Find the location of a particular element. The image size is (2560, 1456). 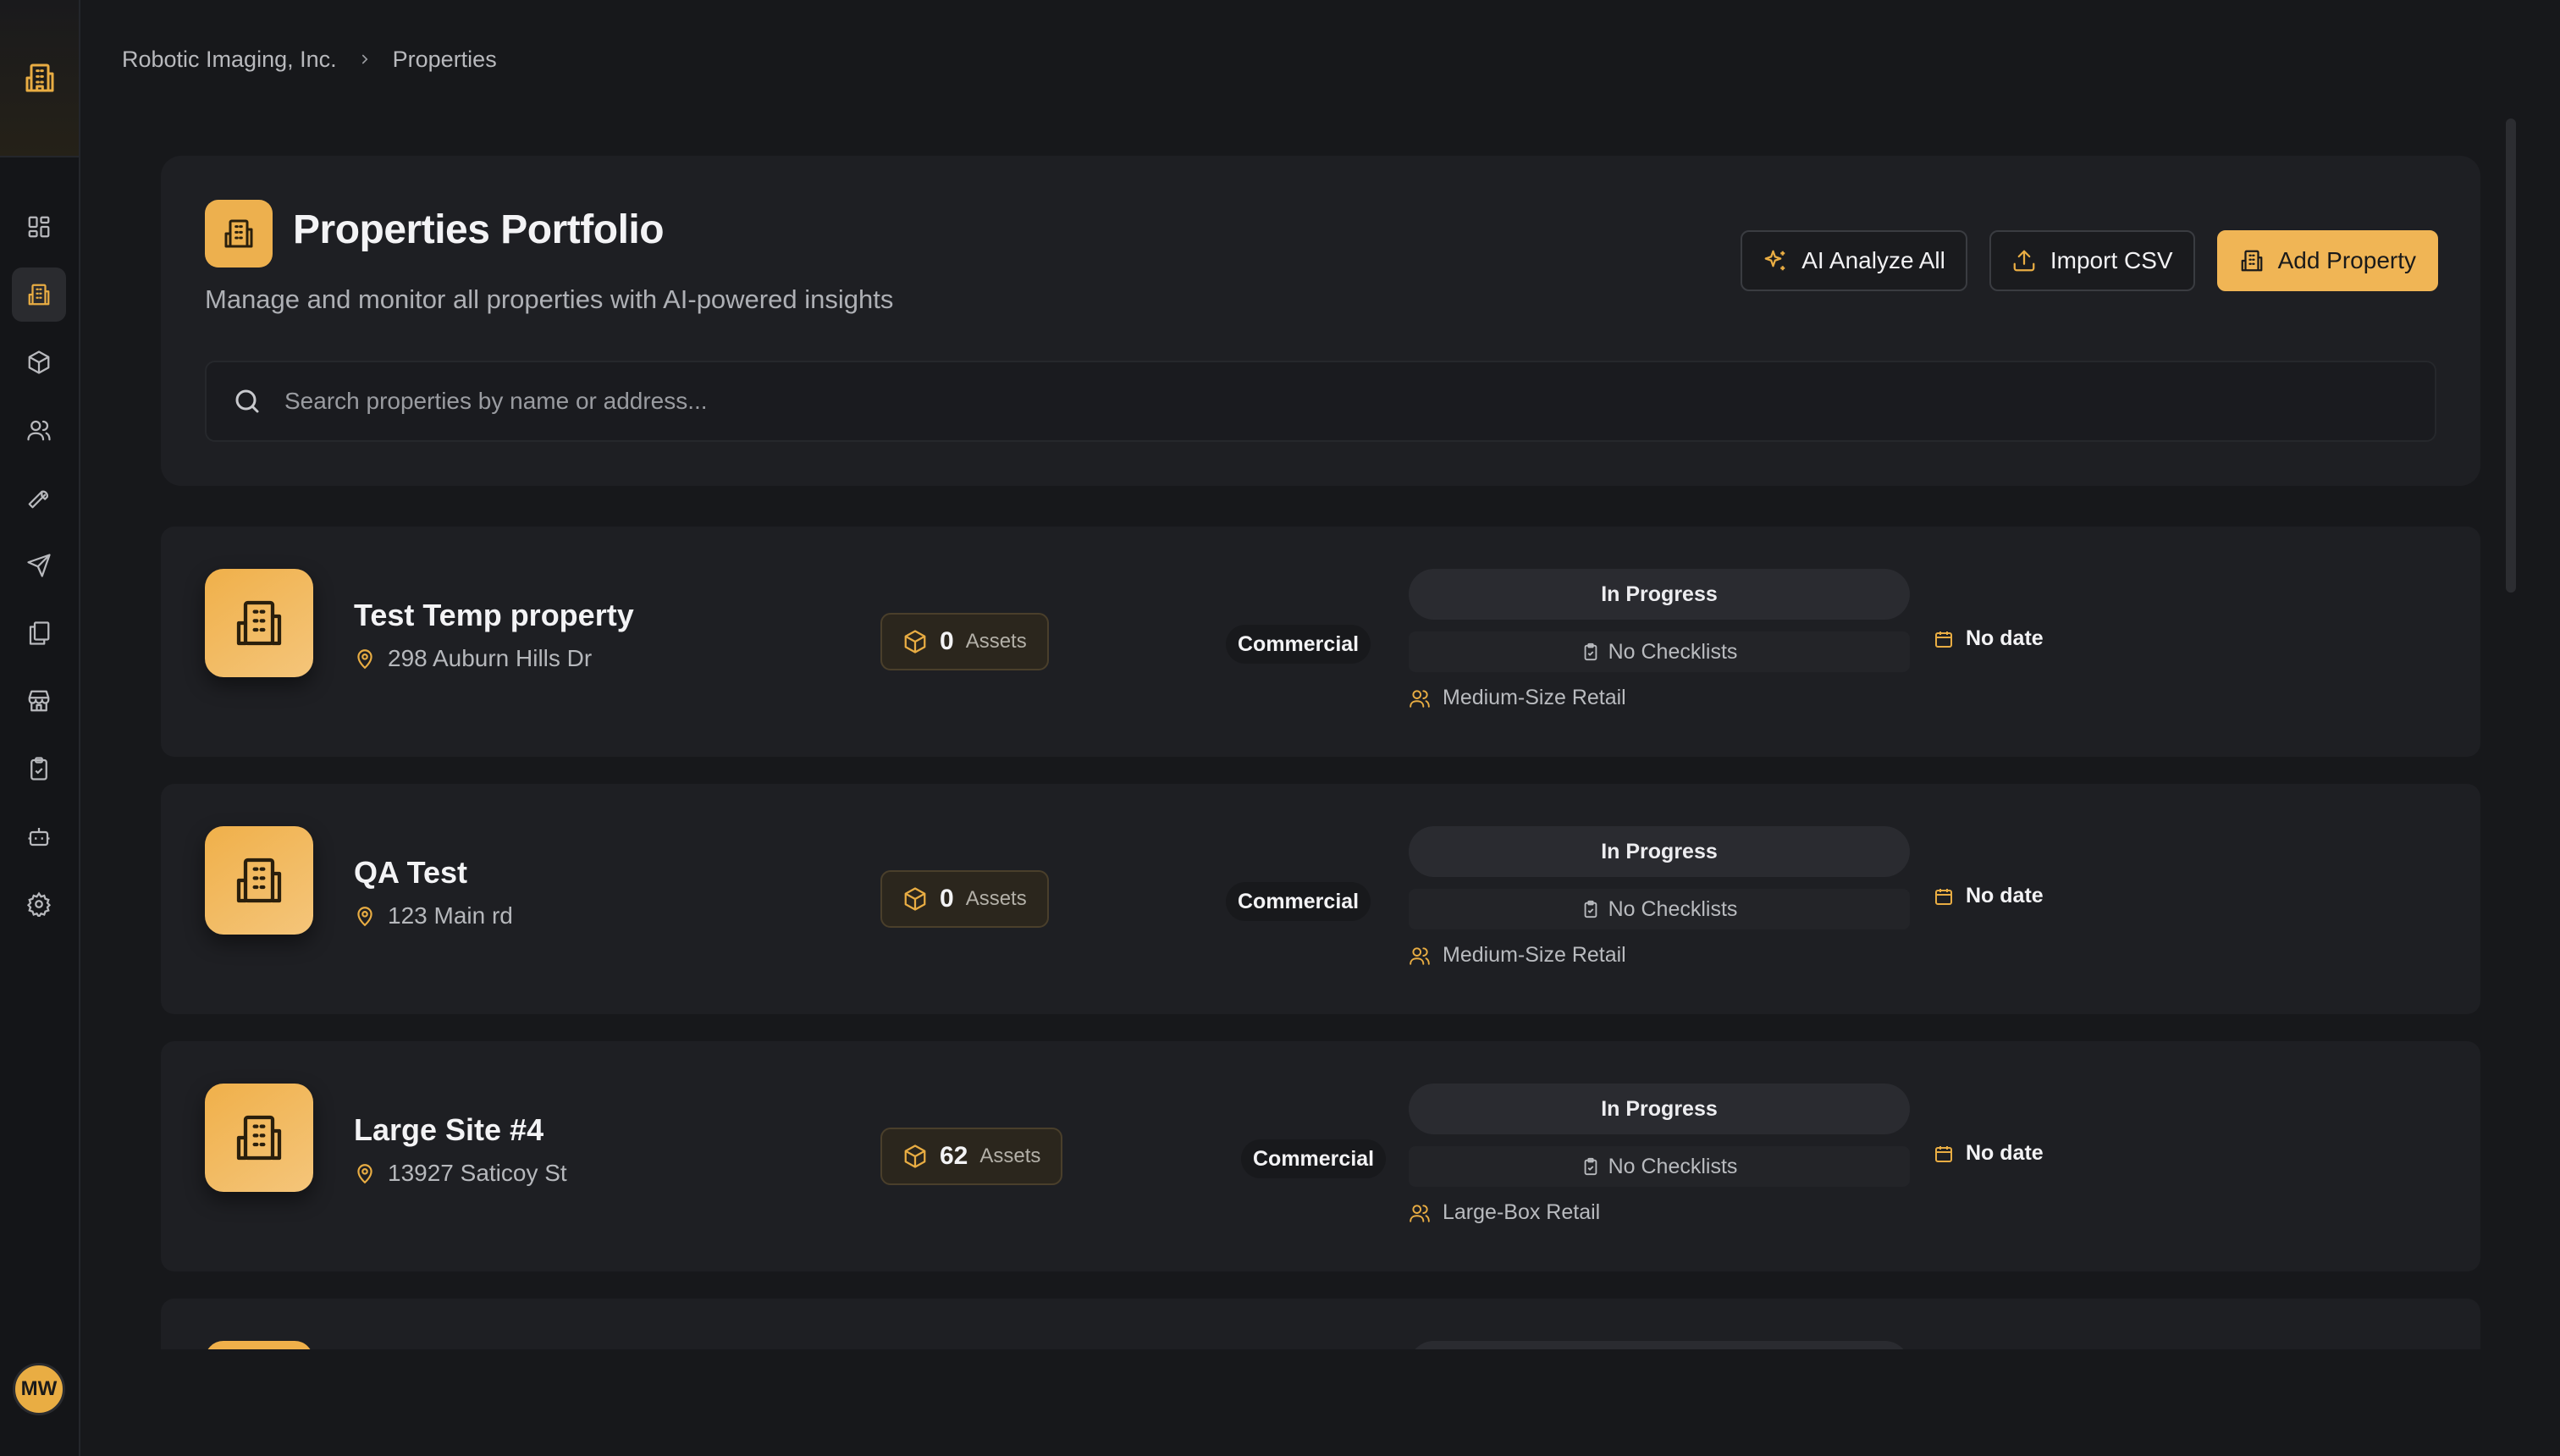

app-logo is located at coordinates (39, 78).